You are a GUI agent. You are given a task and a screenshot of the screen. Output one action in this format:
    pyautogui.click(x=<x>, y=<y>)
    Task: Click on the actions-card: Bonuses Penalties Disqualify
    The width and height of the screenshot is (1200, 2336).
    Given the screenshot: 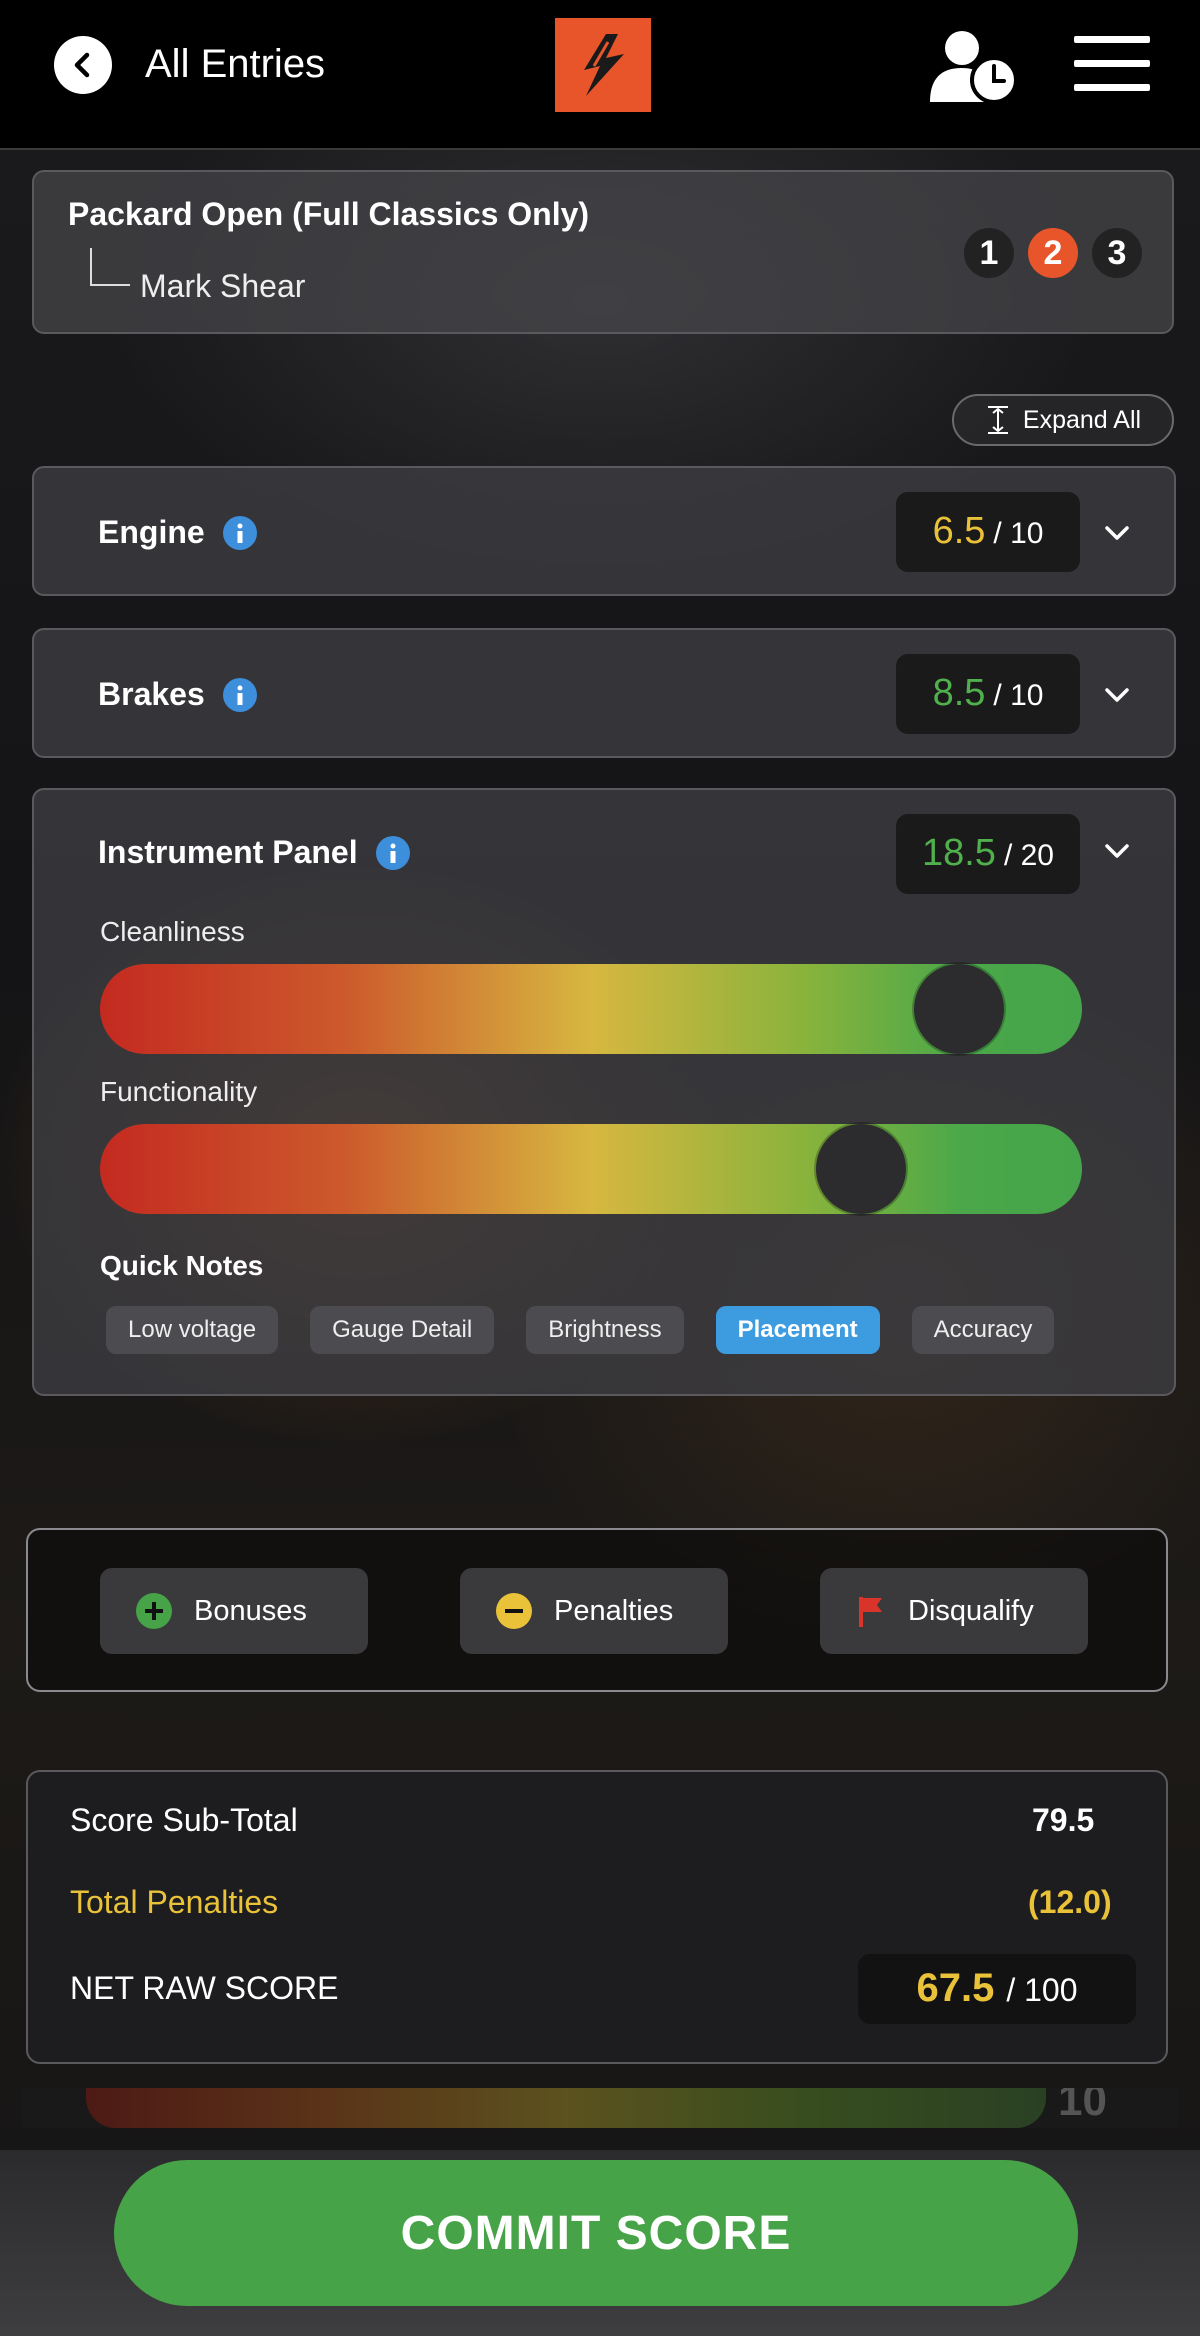 What is the action you would take?
    pyautogui.click(x=597, y=1610)
    